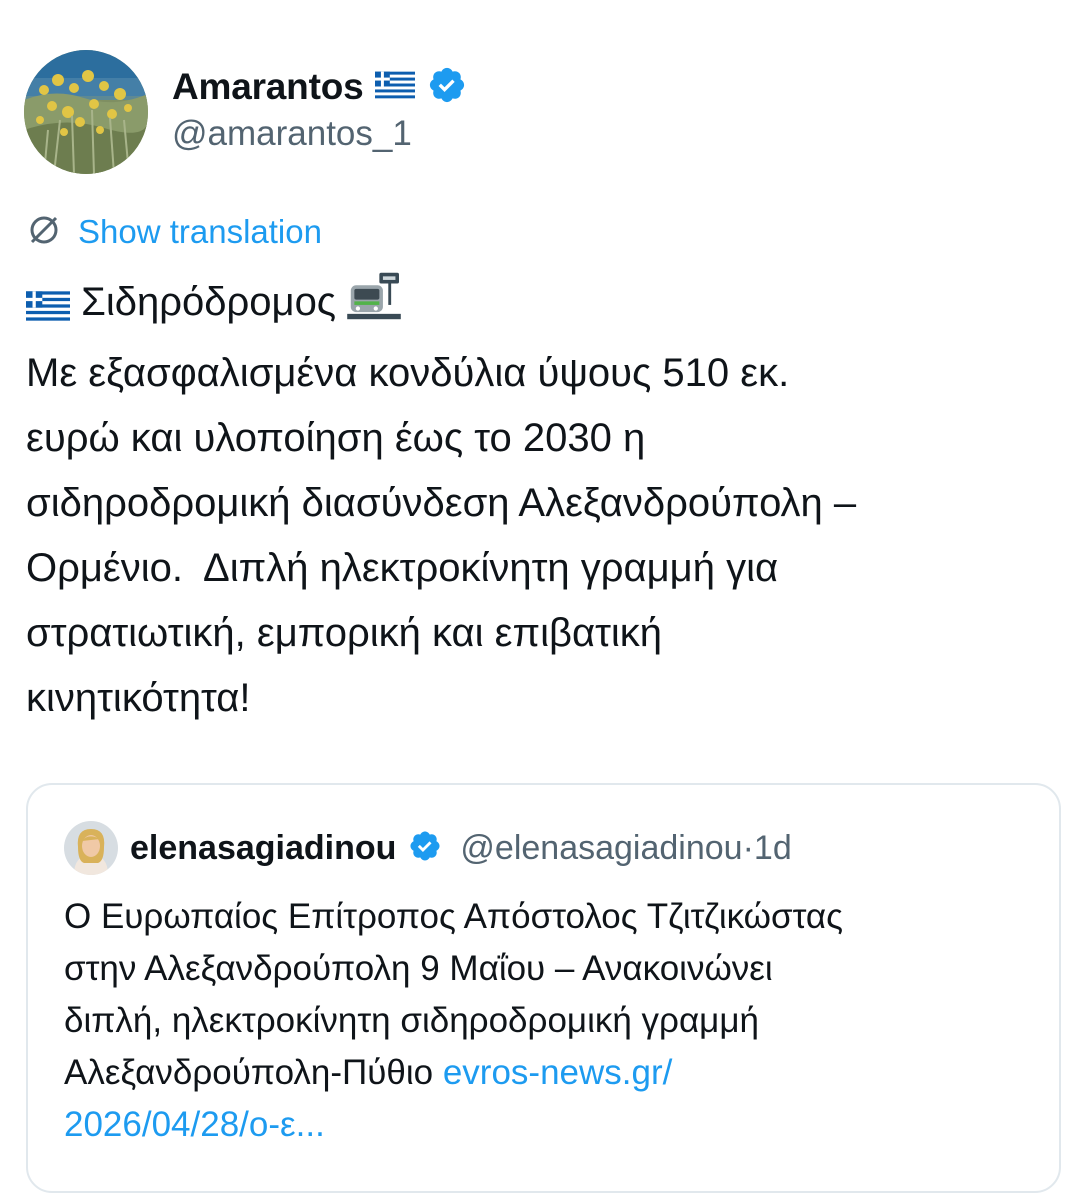 This screenshot has height=1200, width=1089. Describe the element at coordinates (86, 112) in the screenshot. I see `author-avatar` at that location.